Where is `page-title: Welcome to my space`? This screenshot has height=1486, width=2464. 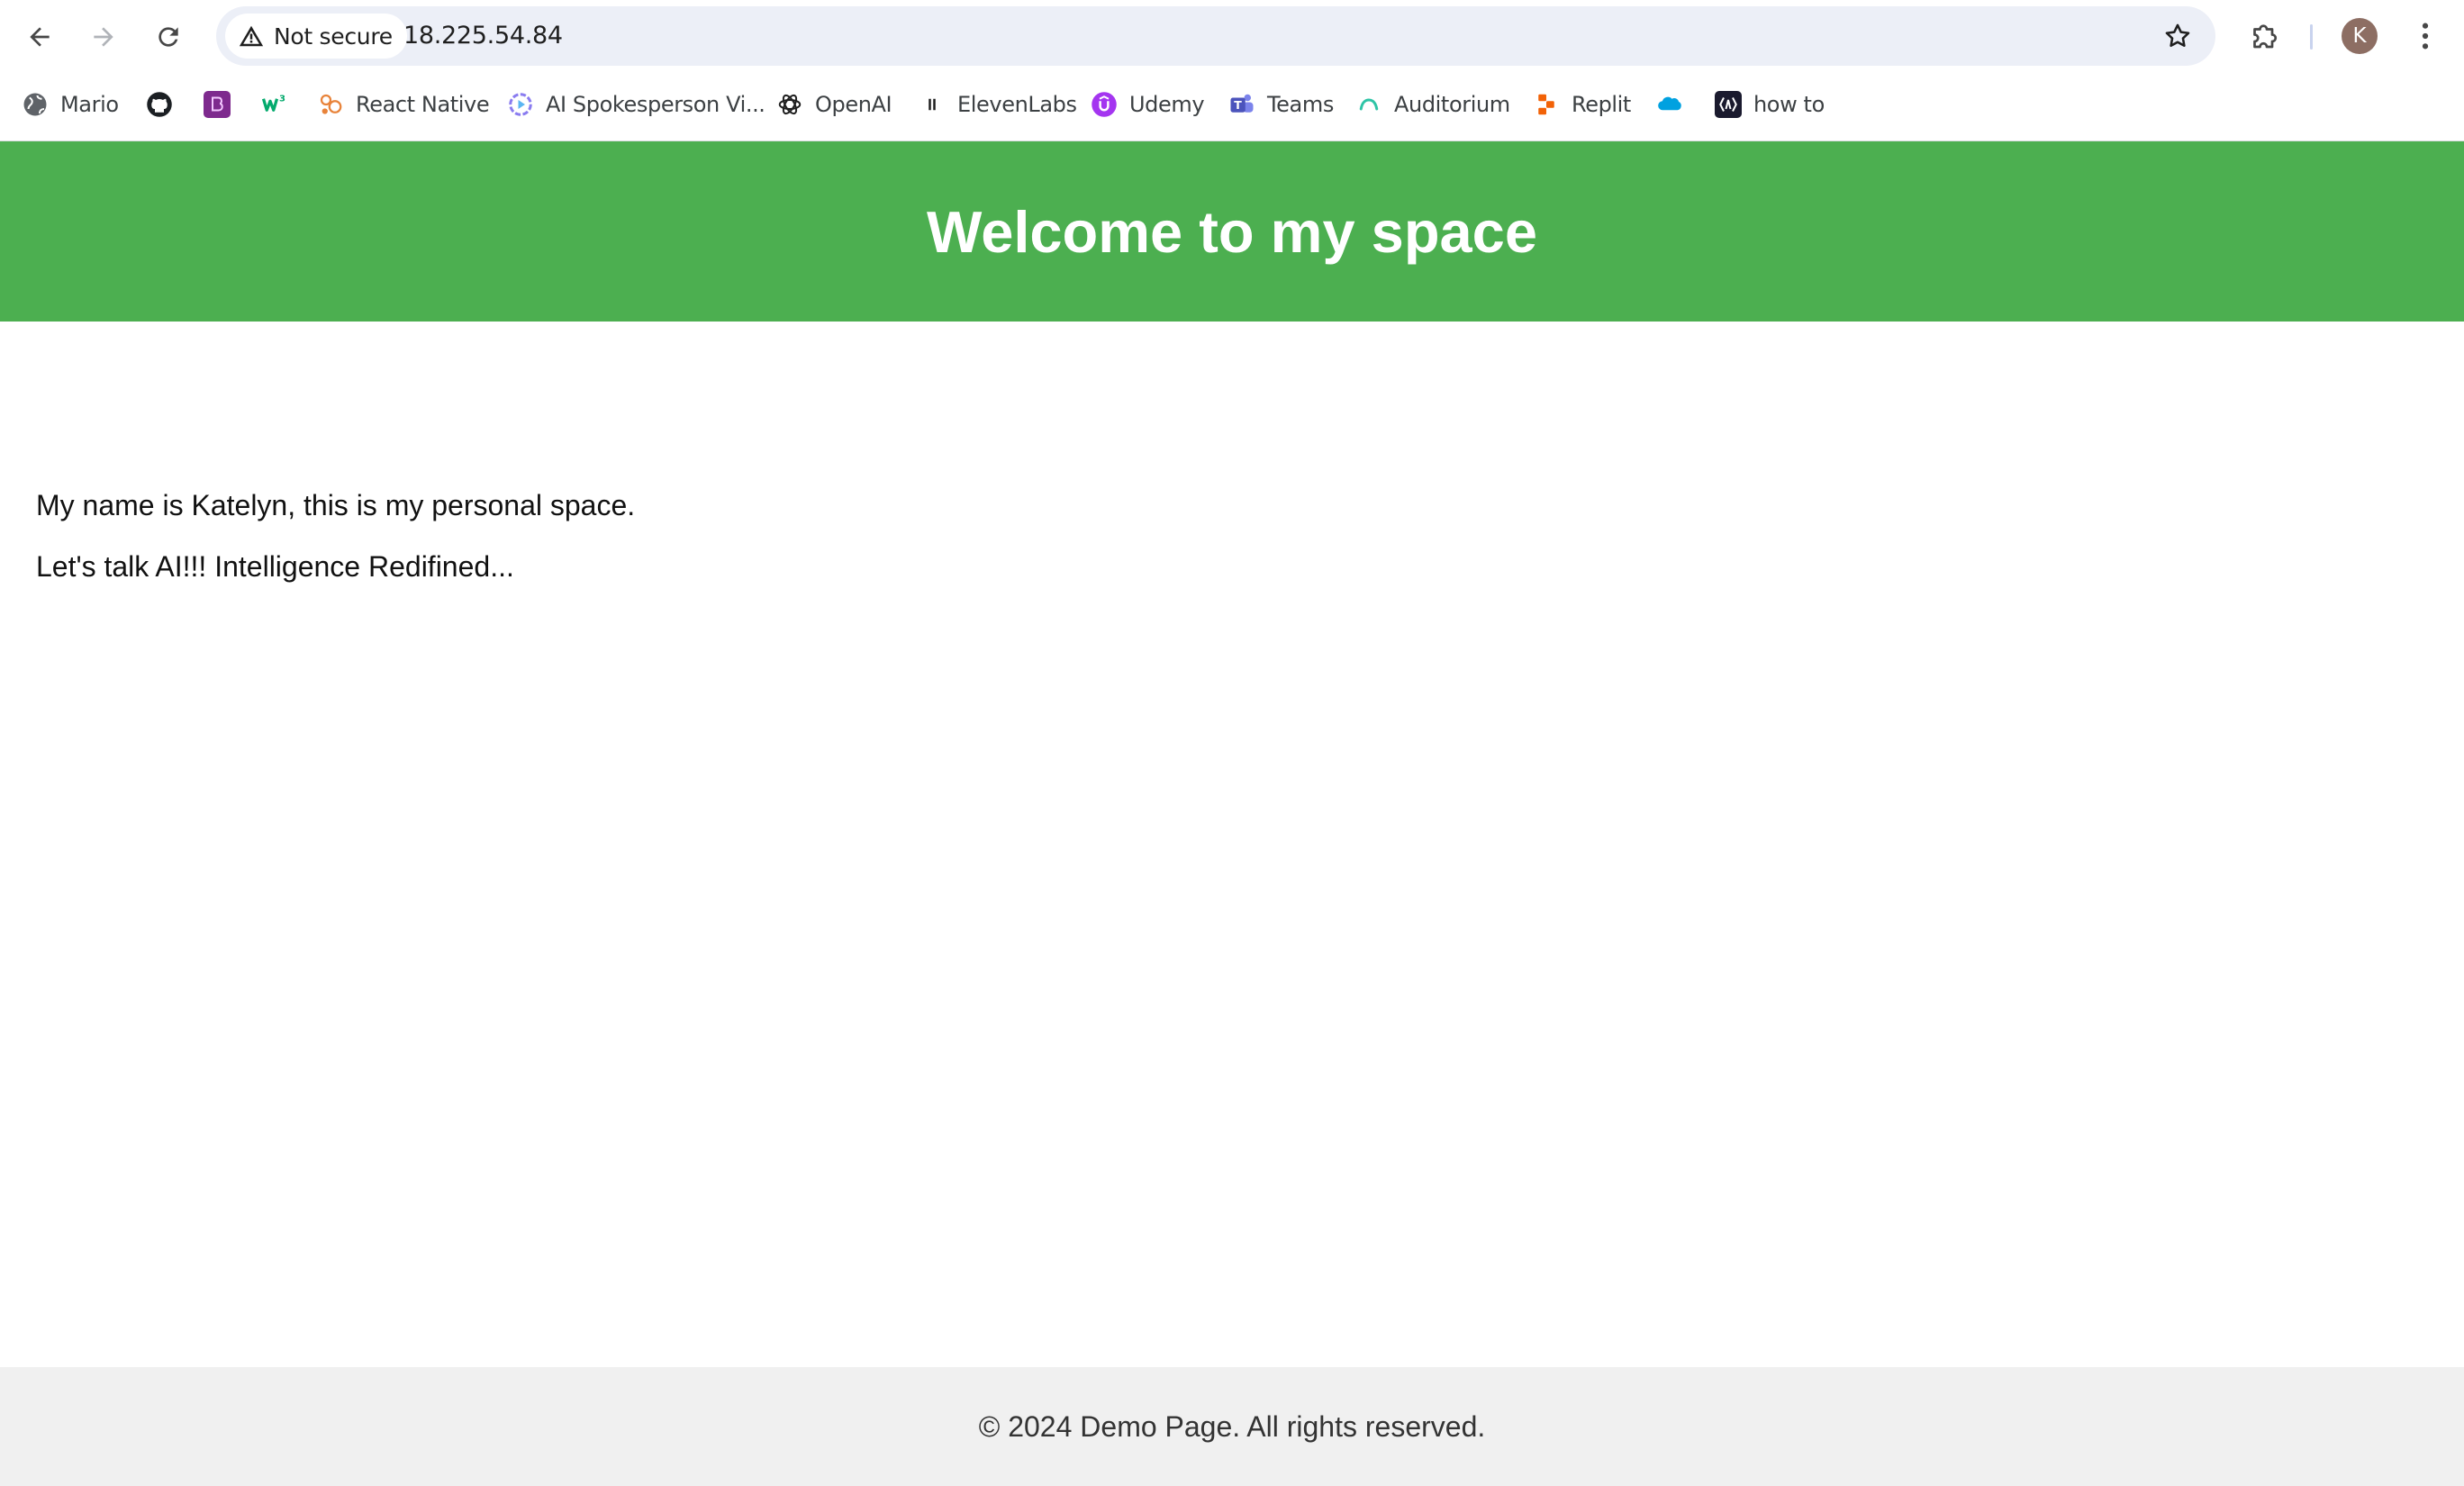
page-title: Welcome to my space is located at coordinates (1232, 232).